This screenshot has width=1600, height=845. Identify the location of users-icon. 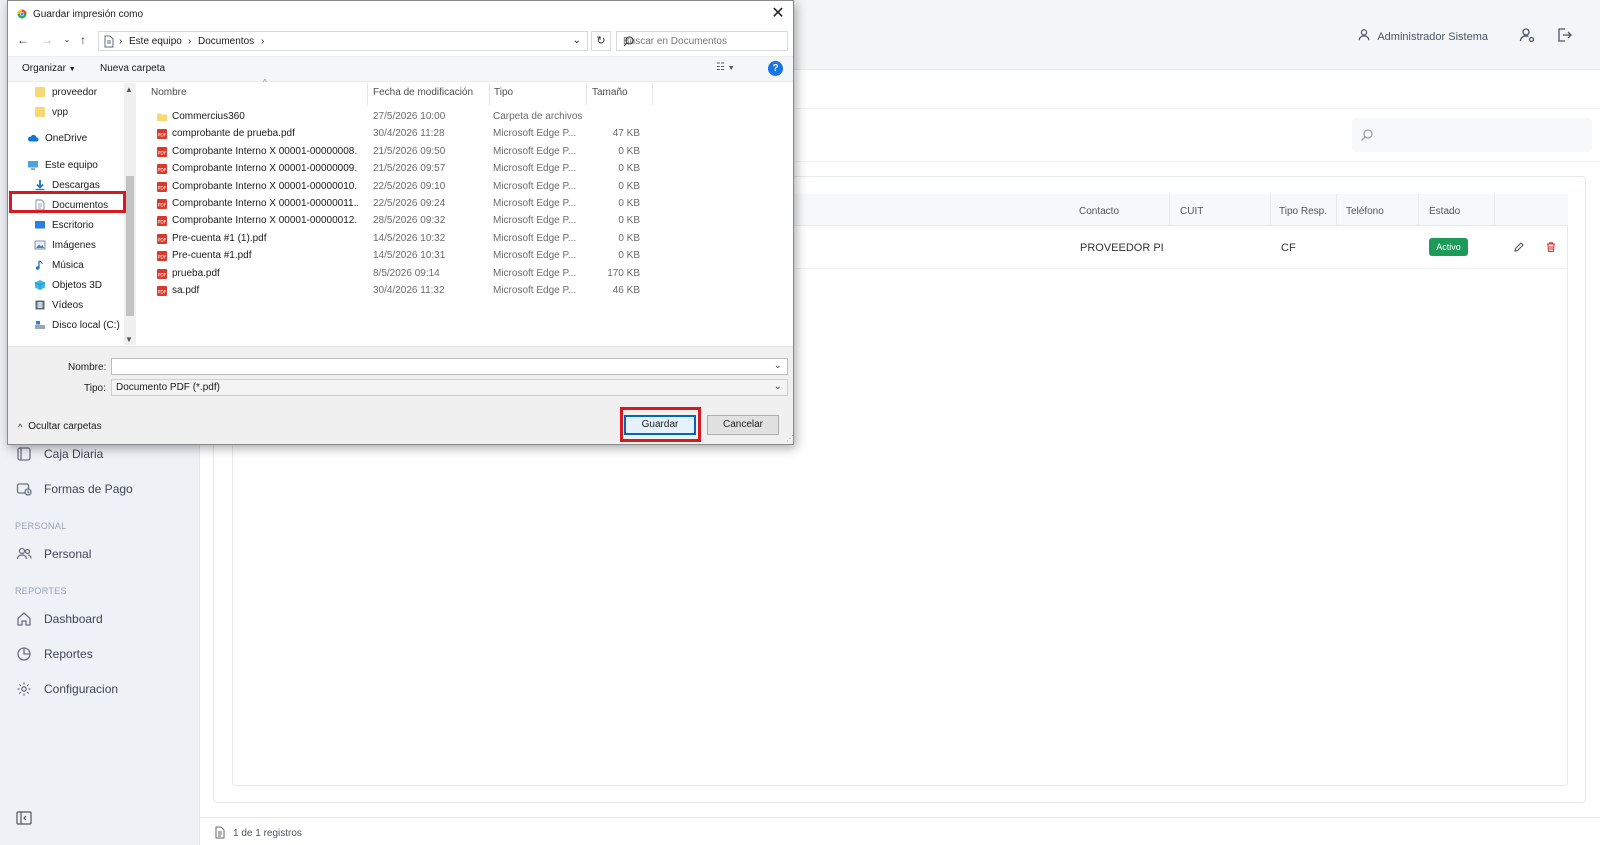
(24, 554).